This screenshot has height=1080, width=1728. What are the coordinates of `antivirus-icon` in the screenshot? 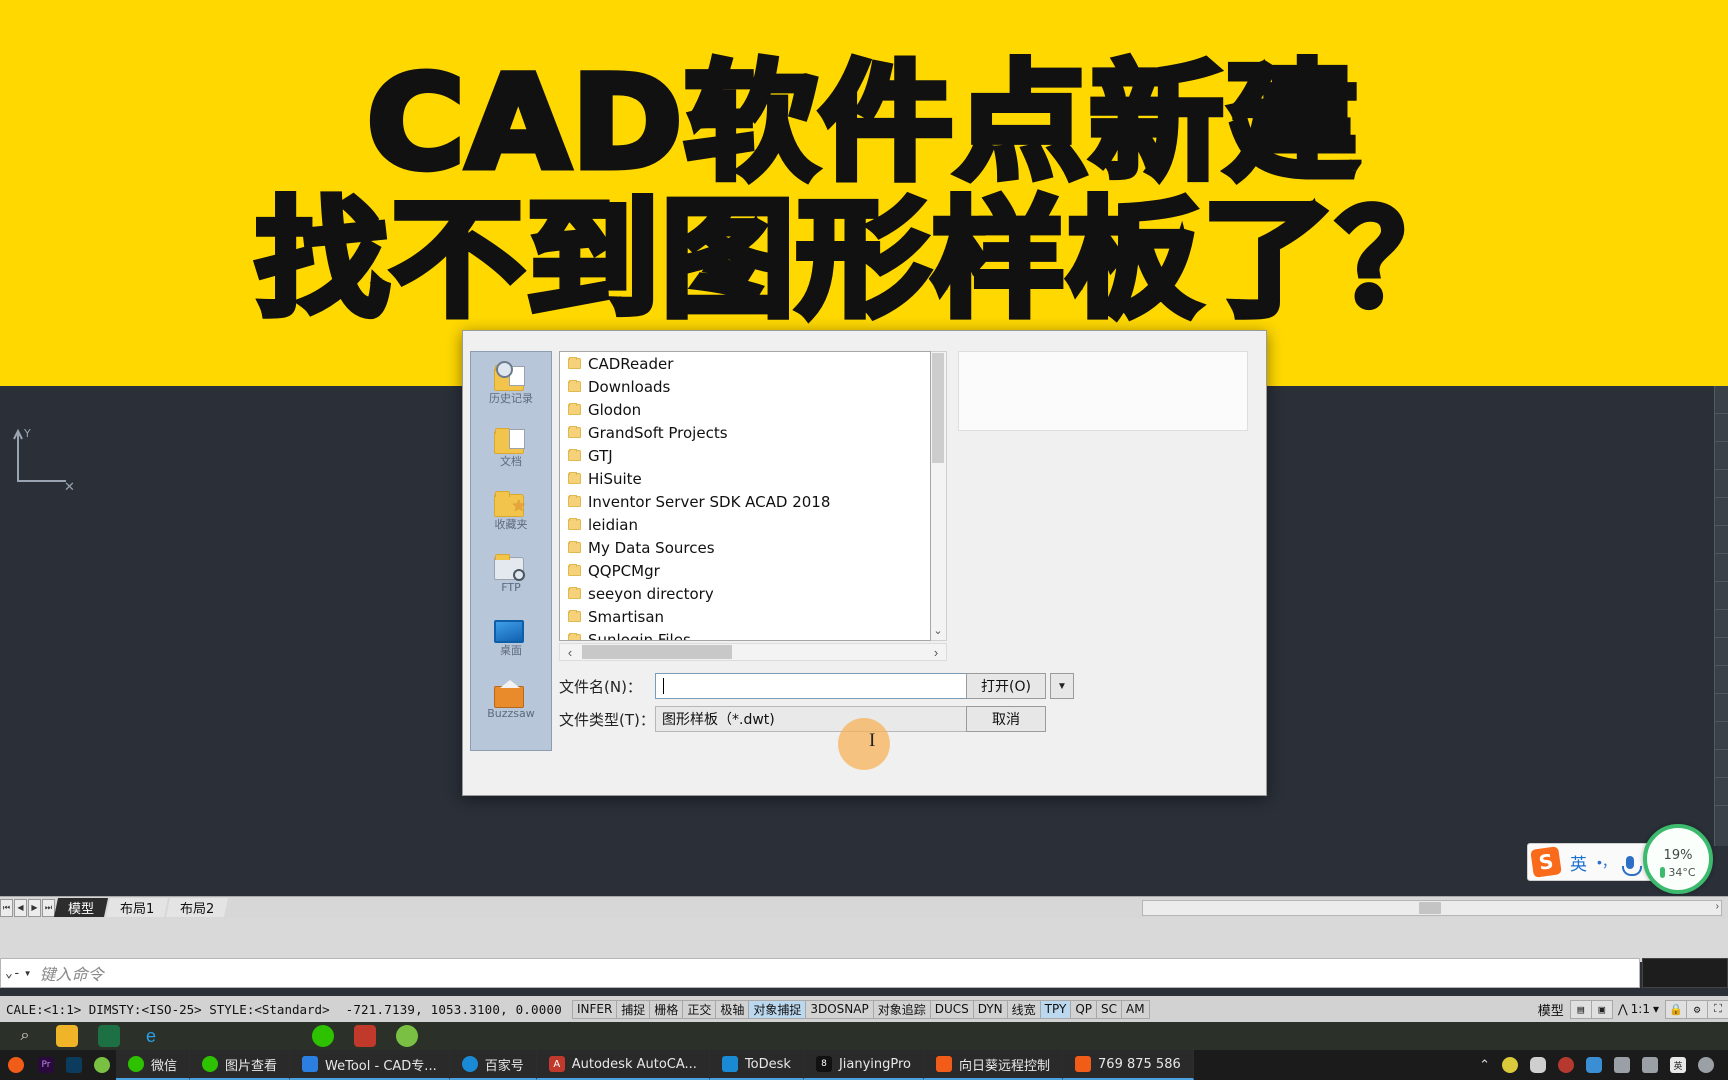 It's located at (1566, 1065).